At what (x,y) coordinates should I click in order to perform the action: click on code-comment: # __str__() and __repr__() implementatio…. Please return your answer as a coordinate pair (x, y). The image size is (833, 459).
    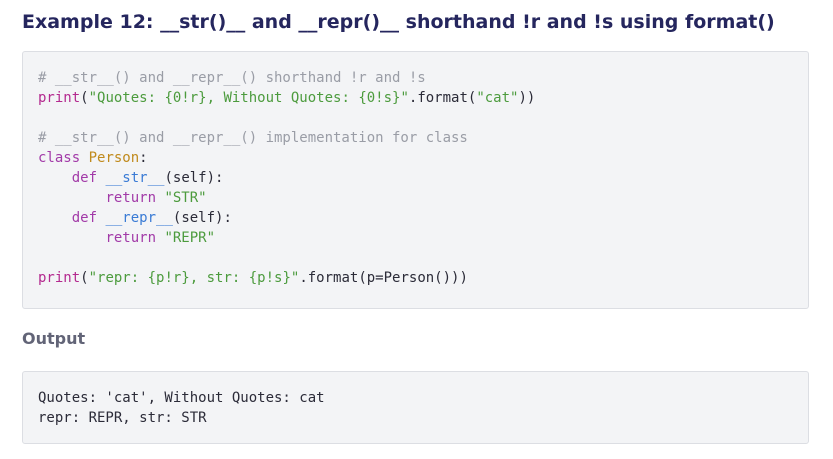
    Looking at the image, I should click on (253, 138).